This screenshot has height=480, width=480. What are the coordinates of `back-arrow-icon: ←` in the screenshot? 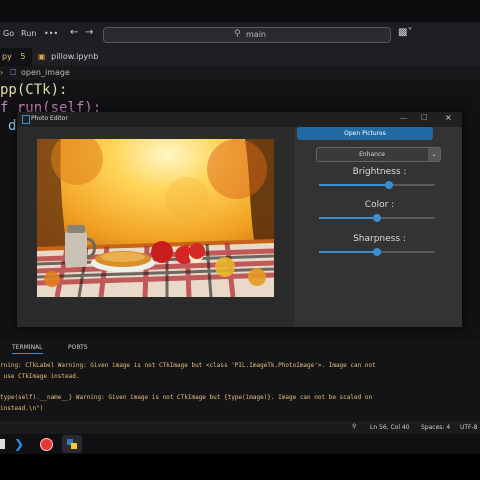 It's located at (74, 32).